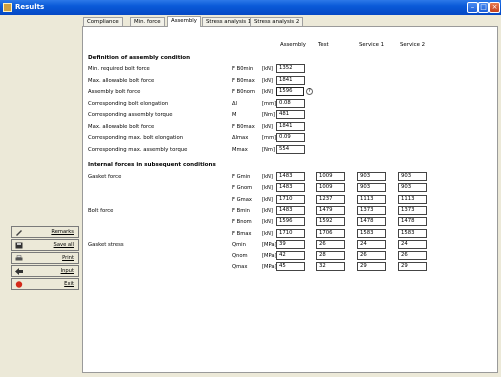 Image resolution: width=501 pixels, height=377 pixels. Describe the element at coordinates (290, 91) in the screenshot. I see `assembly-bolt-force-input: 1596` at that location.